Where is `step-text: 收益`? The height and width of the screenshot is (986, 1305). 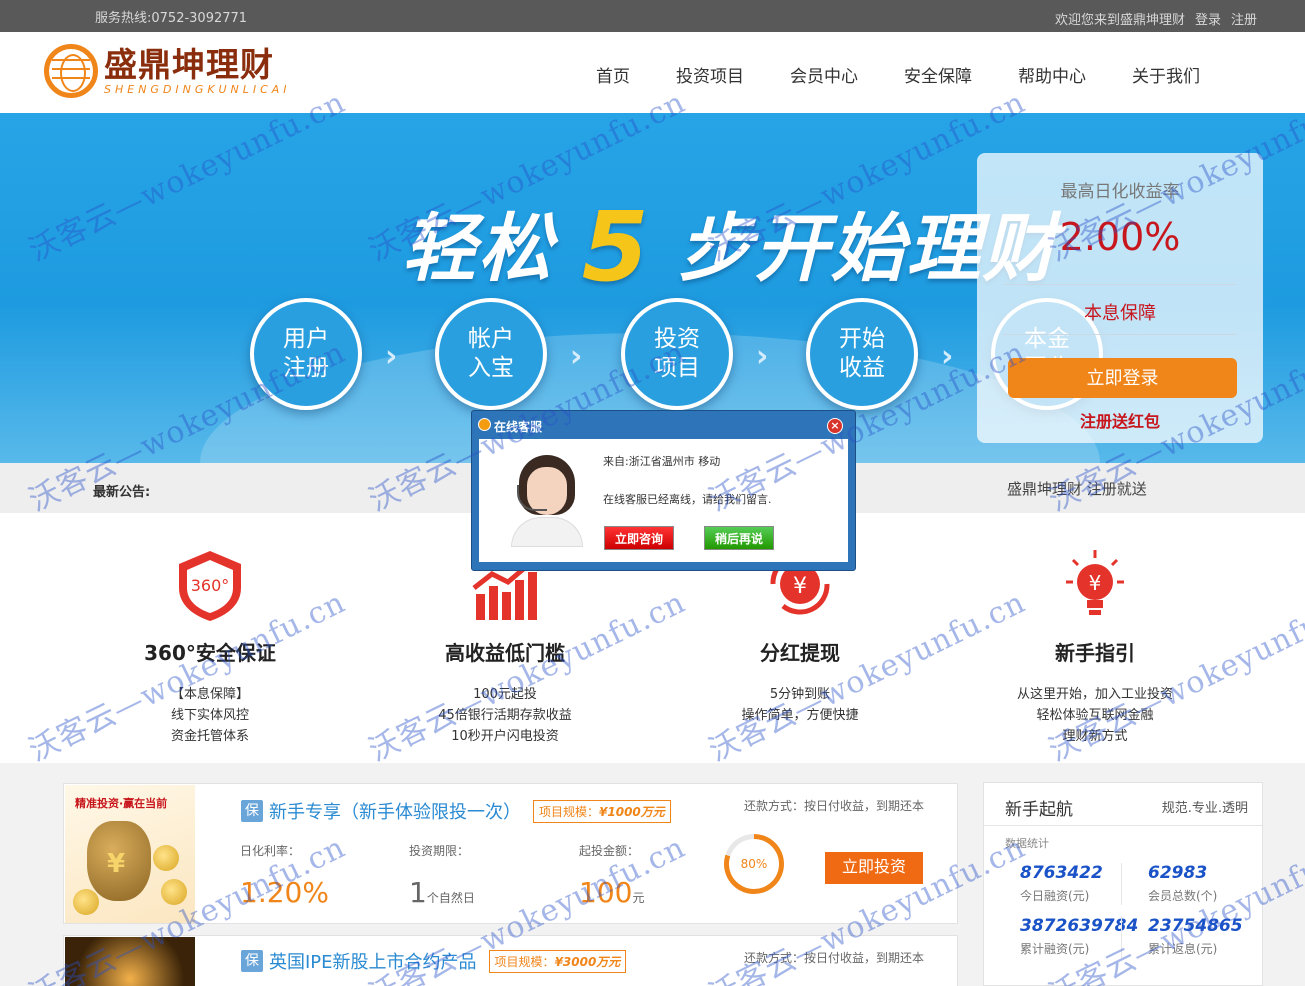
step-text: 收益 is located at coordinates (862, 368).